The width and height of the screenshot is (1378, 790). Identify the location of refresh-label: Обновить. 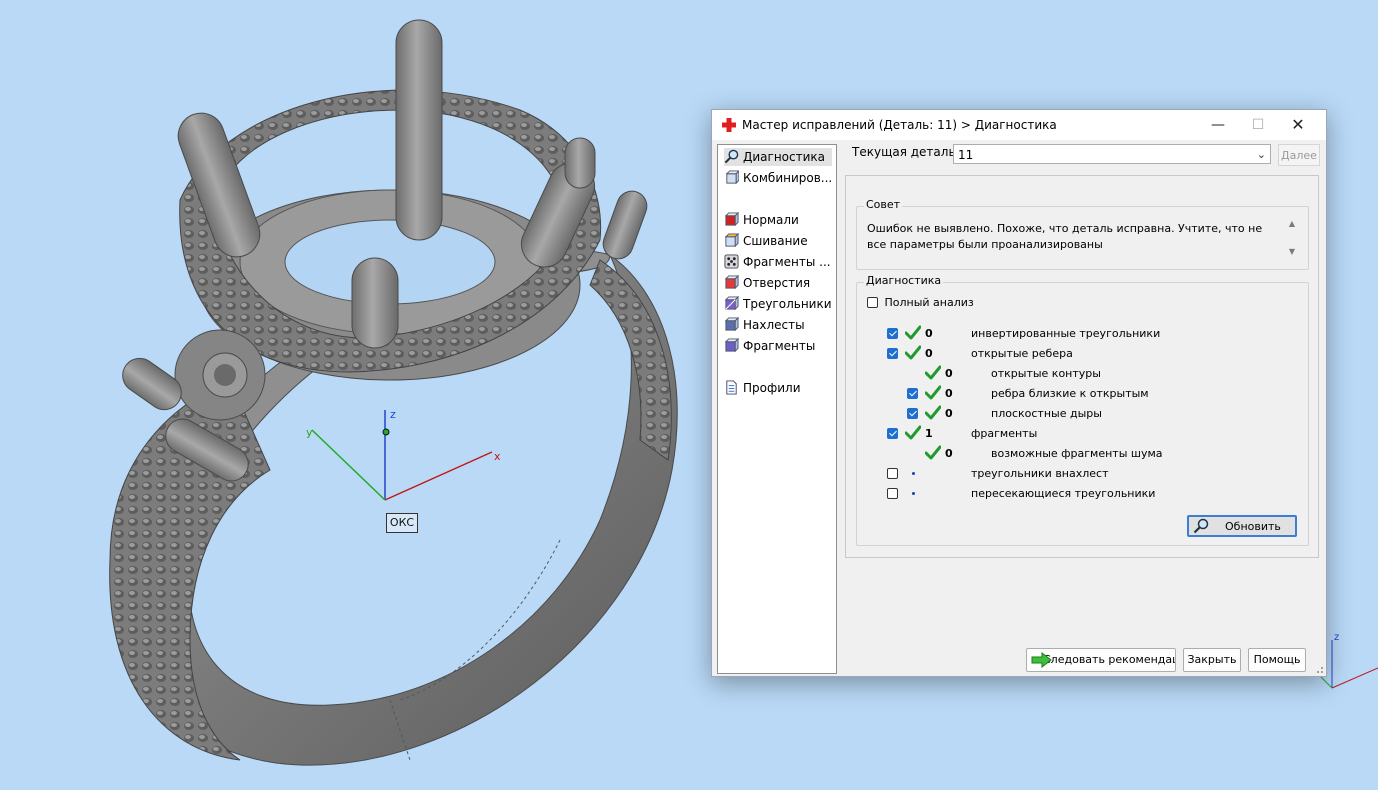
(1253, 526).